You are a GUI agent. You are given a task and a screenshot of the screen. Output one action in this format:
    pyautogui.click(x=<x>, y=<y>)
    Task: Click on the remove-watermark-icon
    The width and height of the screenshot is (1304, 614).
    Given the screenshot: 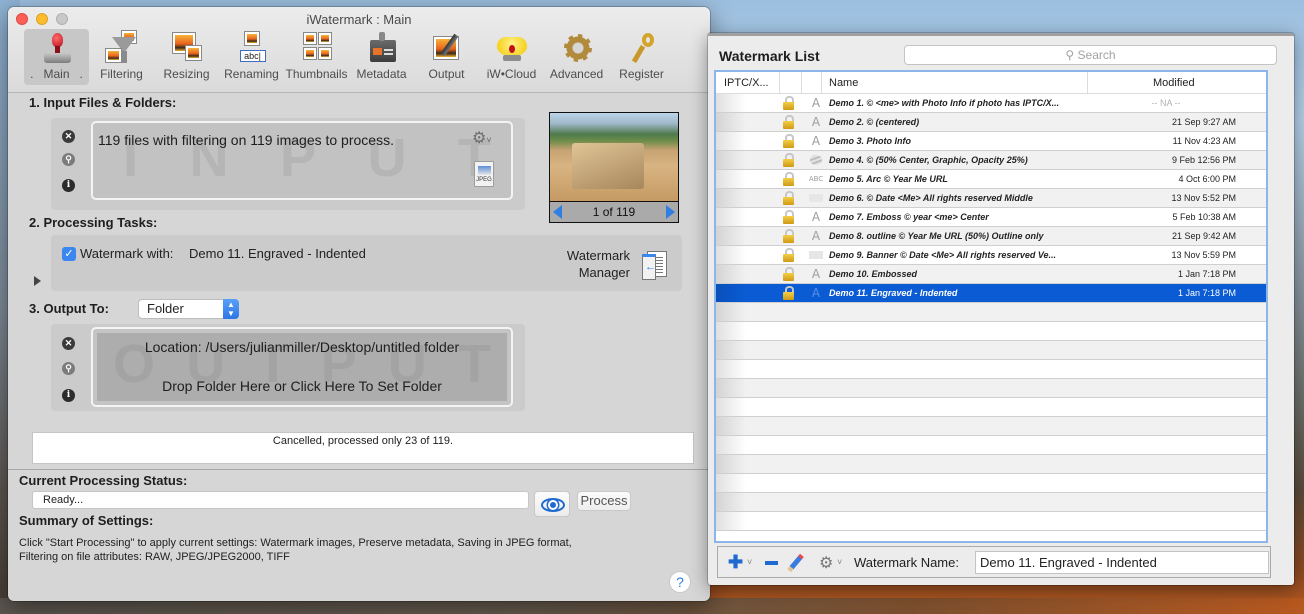 What is the action you would take?
    pyautogui.click(x=771, y=563)
    